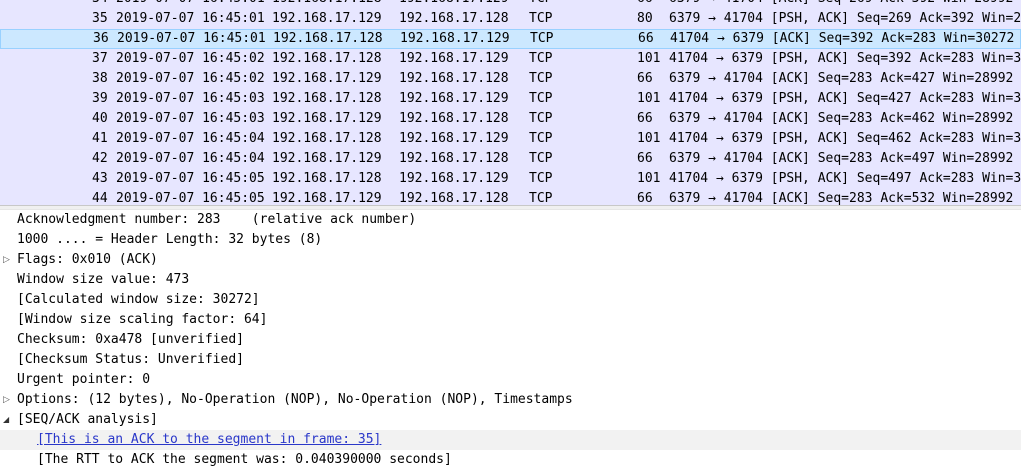  I want to click on packet-number: 40, so click(100, 118).